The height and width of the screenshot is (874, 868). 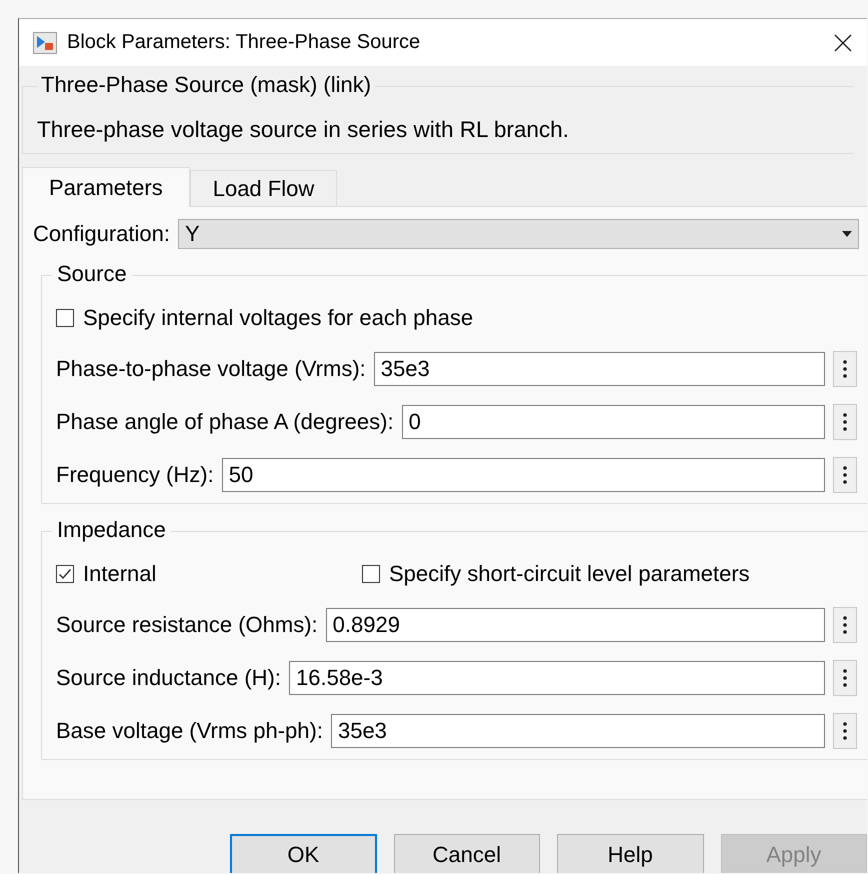 What do you see at coordinates (106, 187) in the screenshot?
I see `tab: Parameters` at bounding box center [106, 187].